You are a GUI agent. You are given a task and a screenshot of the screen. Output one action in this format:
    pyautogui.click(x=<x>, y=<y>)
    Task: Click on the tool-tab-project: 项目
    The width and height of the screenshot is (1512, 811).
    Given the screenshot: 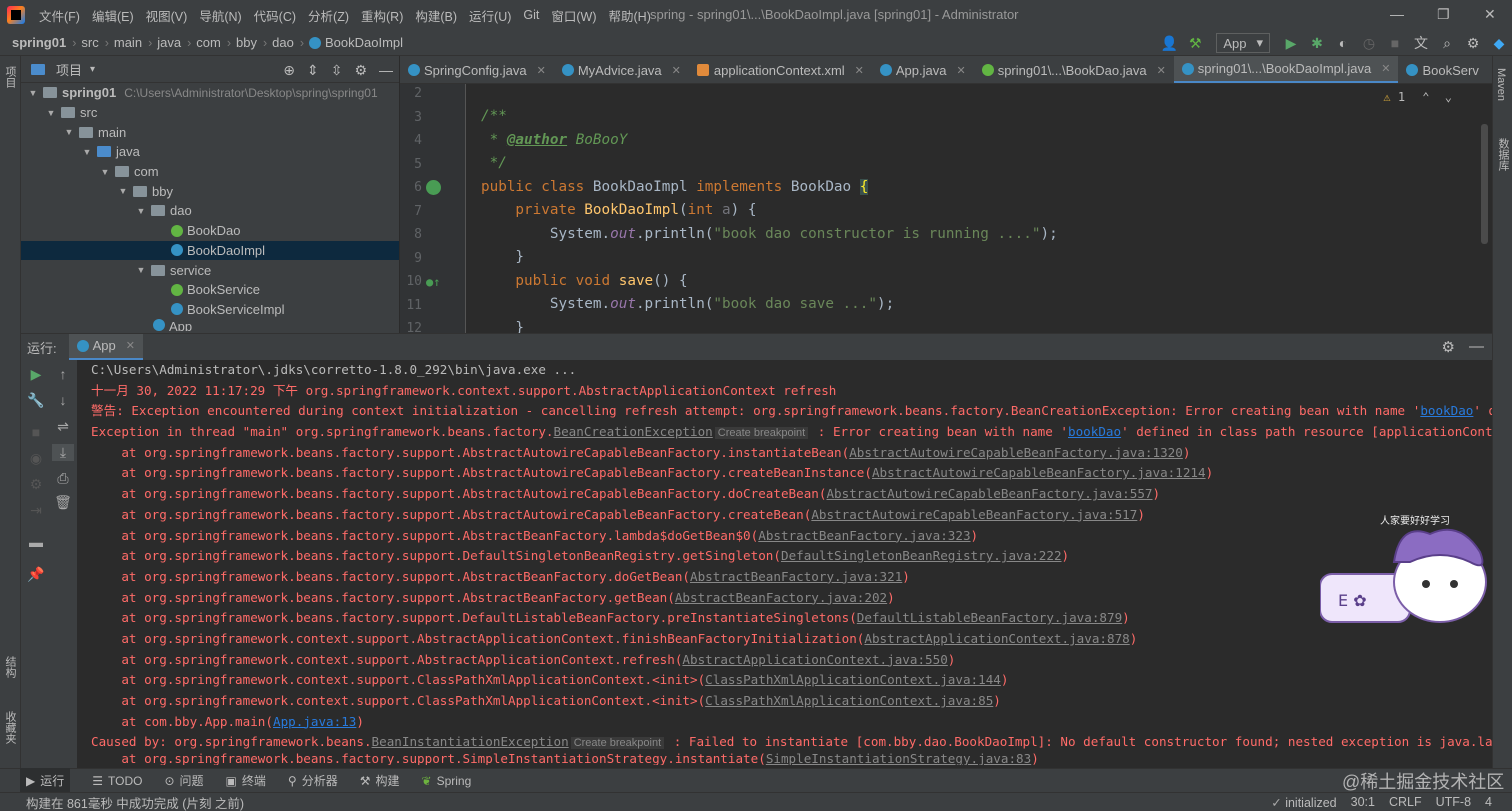 What is the action you would take?
    pyautogui.click(x=10, y=77)
    